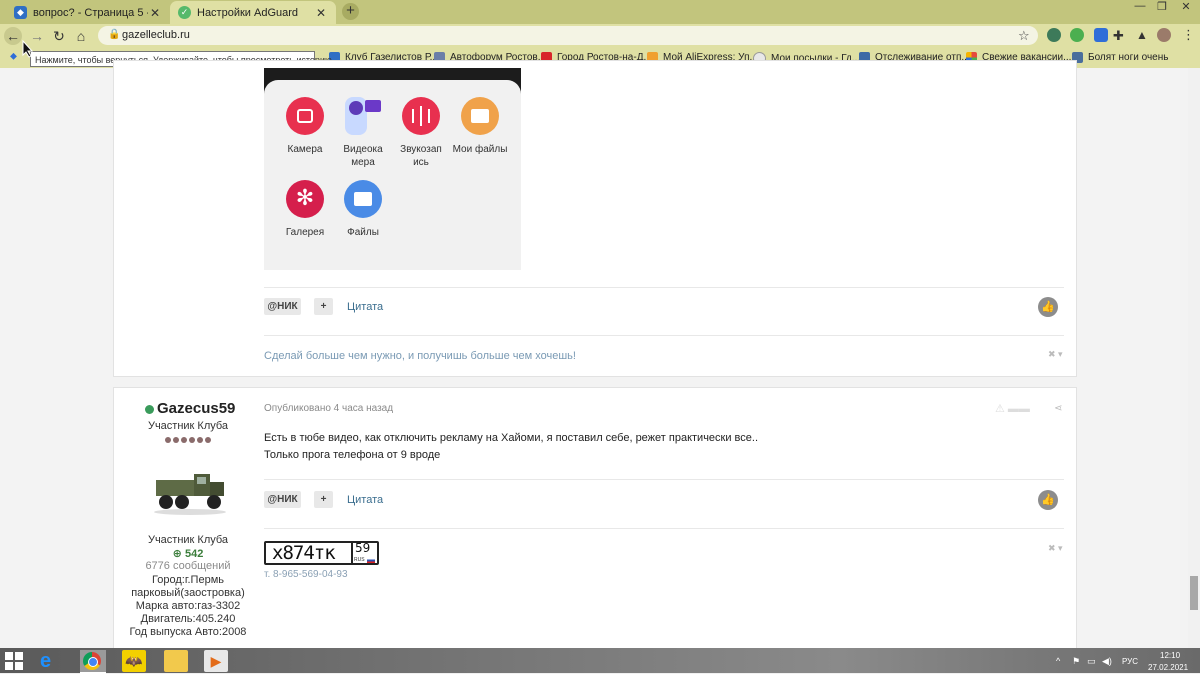 This screenshot has height=674, width=1200. What do you see at coordinates (1076, 661) in the screenshot?
I see `tray-flag-icon: ⚑` at bounding box center [1076, 661].